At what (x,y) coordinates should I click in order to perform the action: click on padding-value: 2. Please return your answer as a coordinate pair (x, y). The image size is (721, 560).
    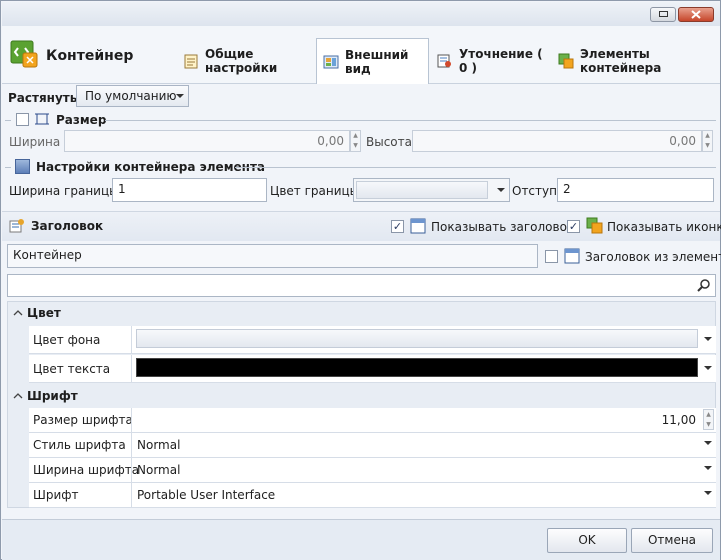
    Looking at the image, I should click on (567, 189).